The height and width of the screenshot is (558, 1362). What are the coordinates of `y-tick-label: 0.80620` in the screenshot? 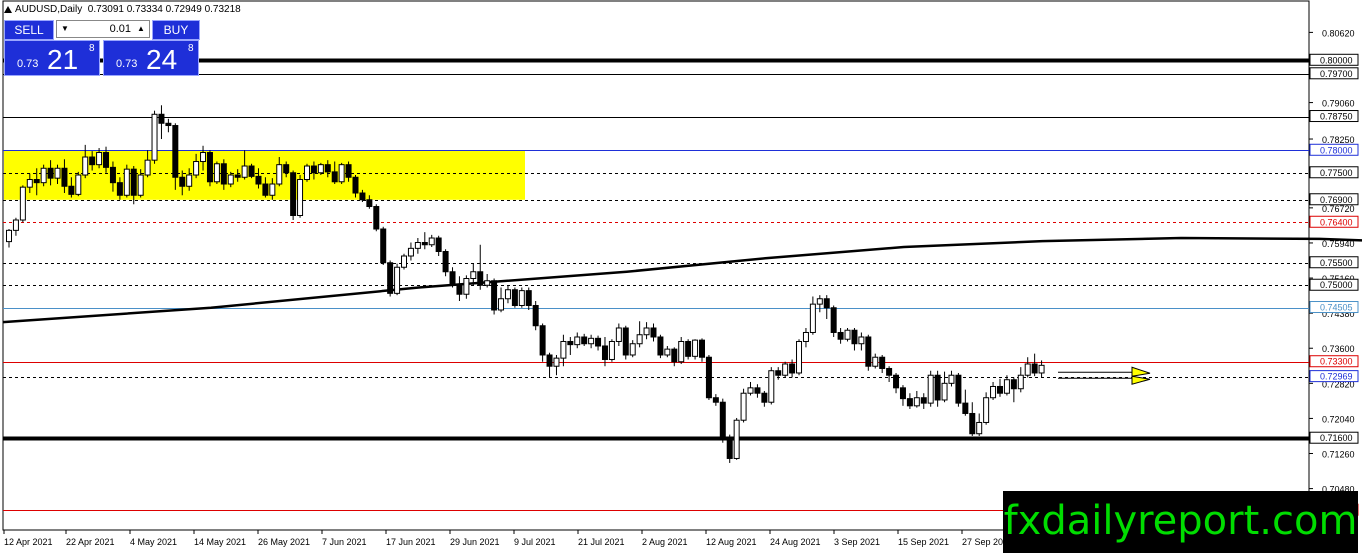 It's located at (1338, 33).